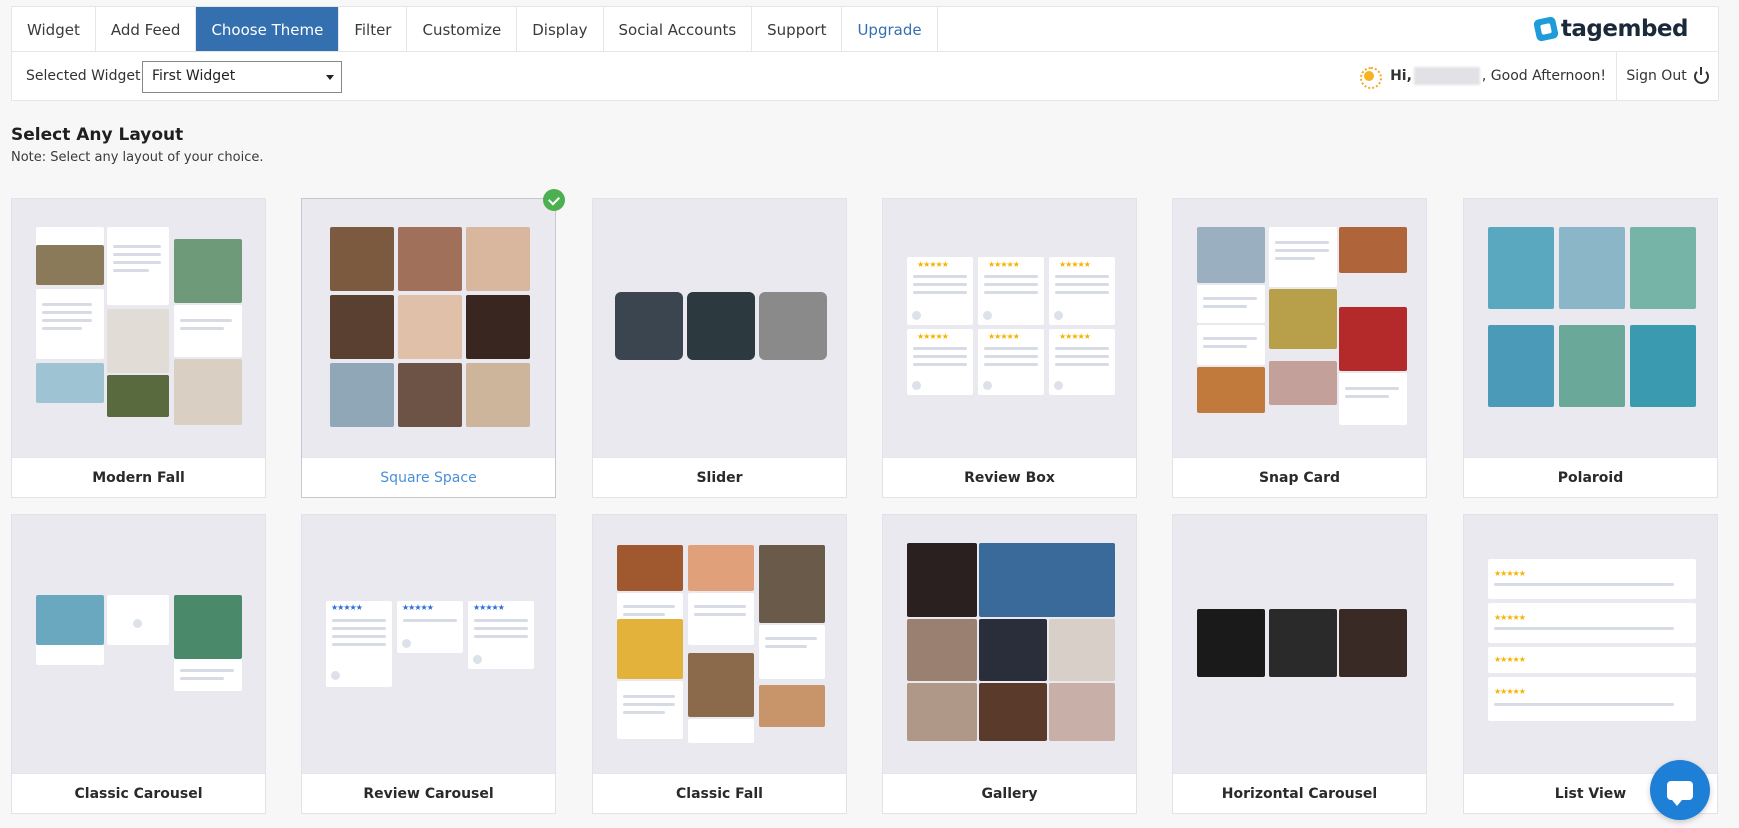 The width and height of the screenshot is (1739, 828). What do you see at coordinates (462, 29) in the screenshot?
I see `tab-customize: Customize` at bounding box center [462, 29].